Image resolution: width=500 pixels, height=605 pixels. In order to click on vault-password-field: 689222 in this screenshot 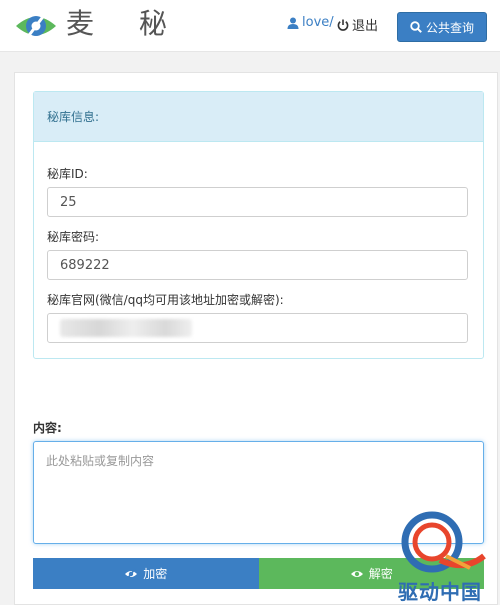, I will do `click(257, 265)`.